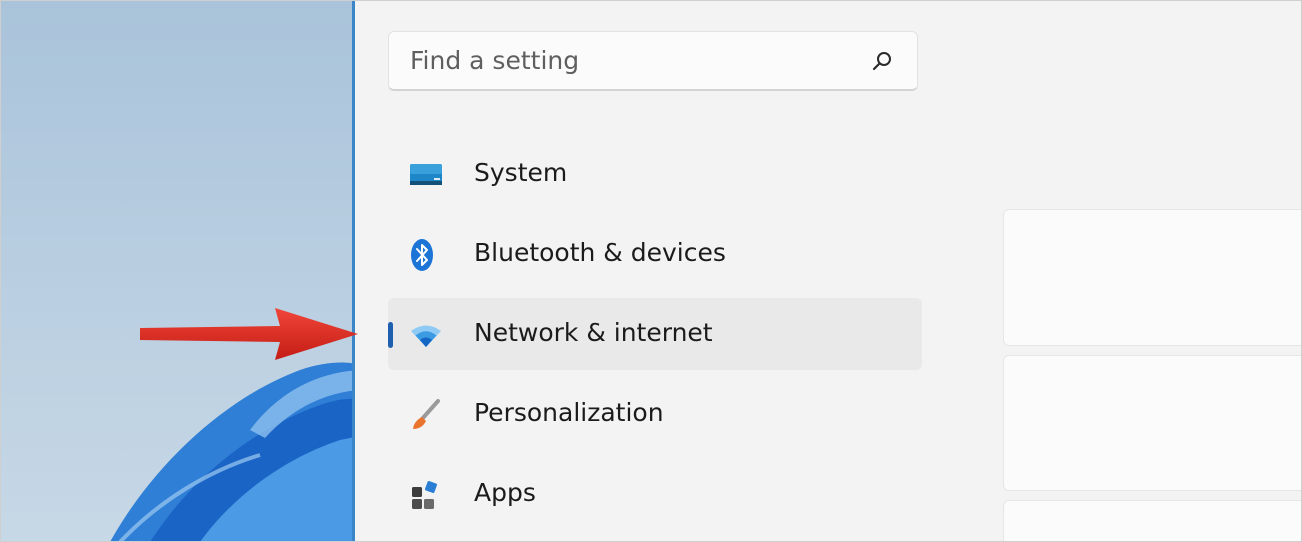 The image size is (1302, 542). I want to click on search-input, so click(630, 60).